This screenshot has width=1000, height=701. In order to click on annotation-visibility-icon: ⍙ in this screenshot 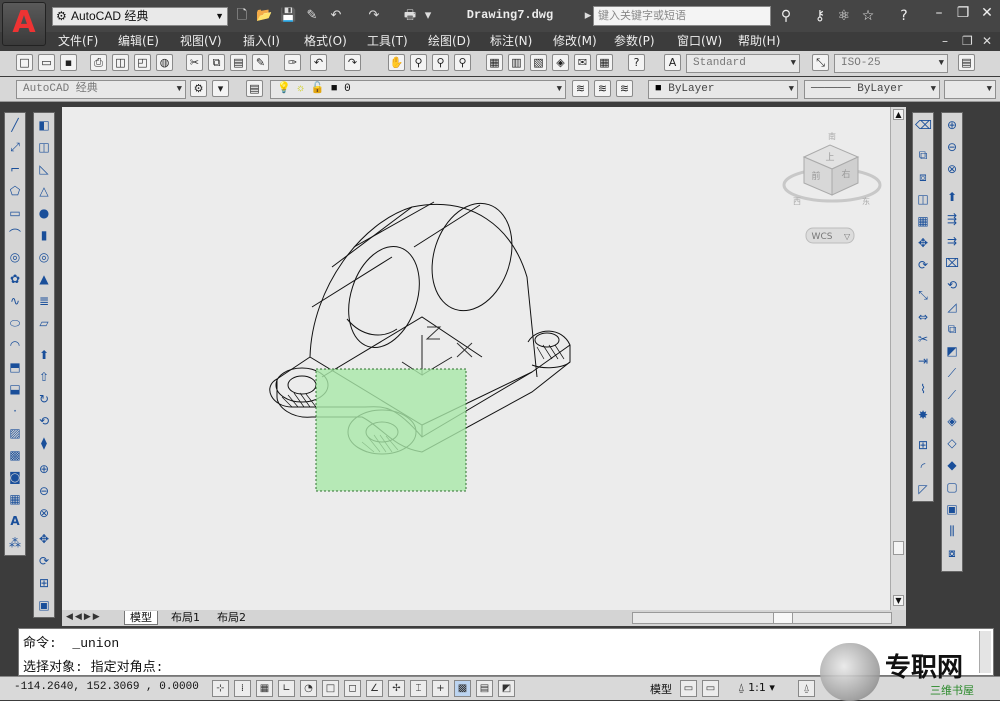, I will do `click(806, 688)`.